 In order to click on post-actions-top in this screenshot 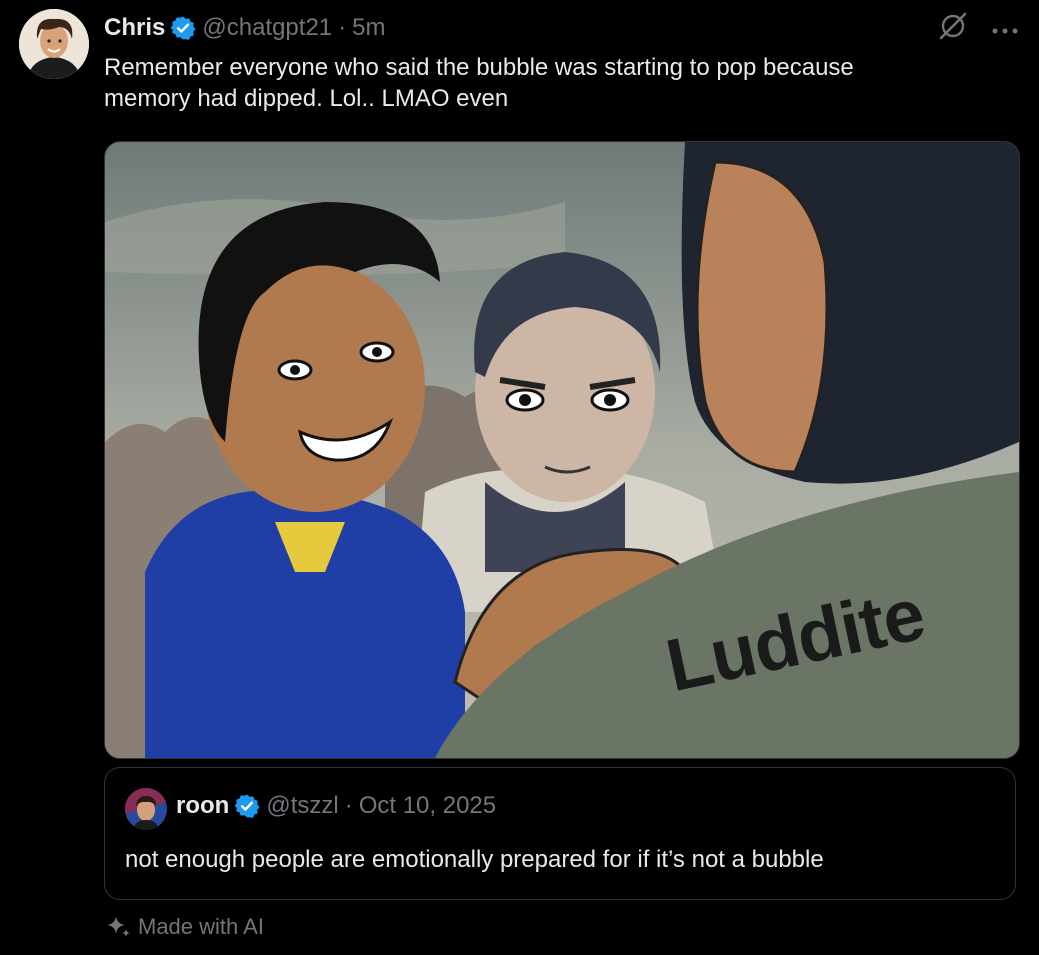, I will do `click(978, 26)`.